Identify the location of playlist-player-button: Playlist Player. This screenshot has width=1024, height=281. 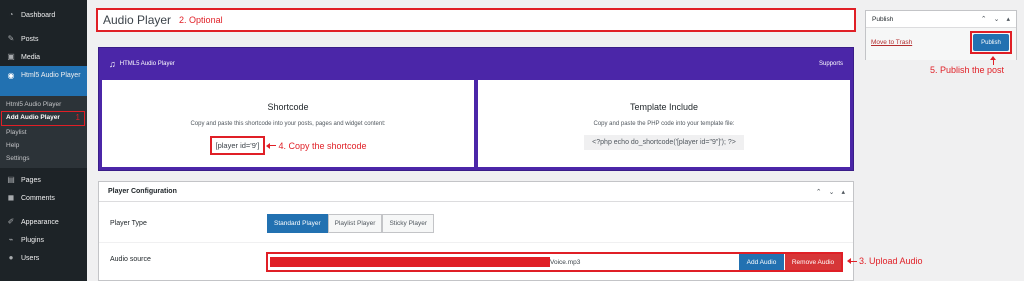
(355, 223).